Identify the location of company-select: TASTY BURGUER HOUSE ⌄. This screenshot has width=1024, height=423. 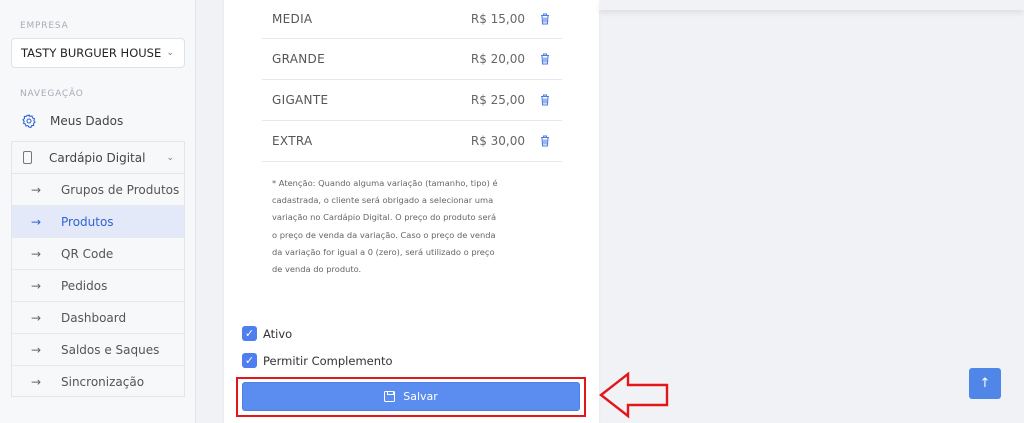
(98, 53).